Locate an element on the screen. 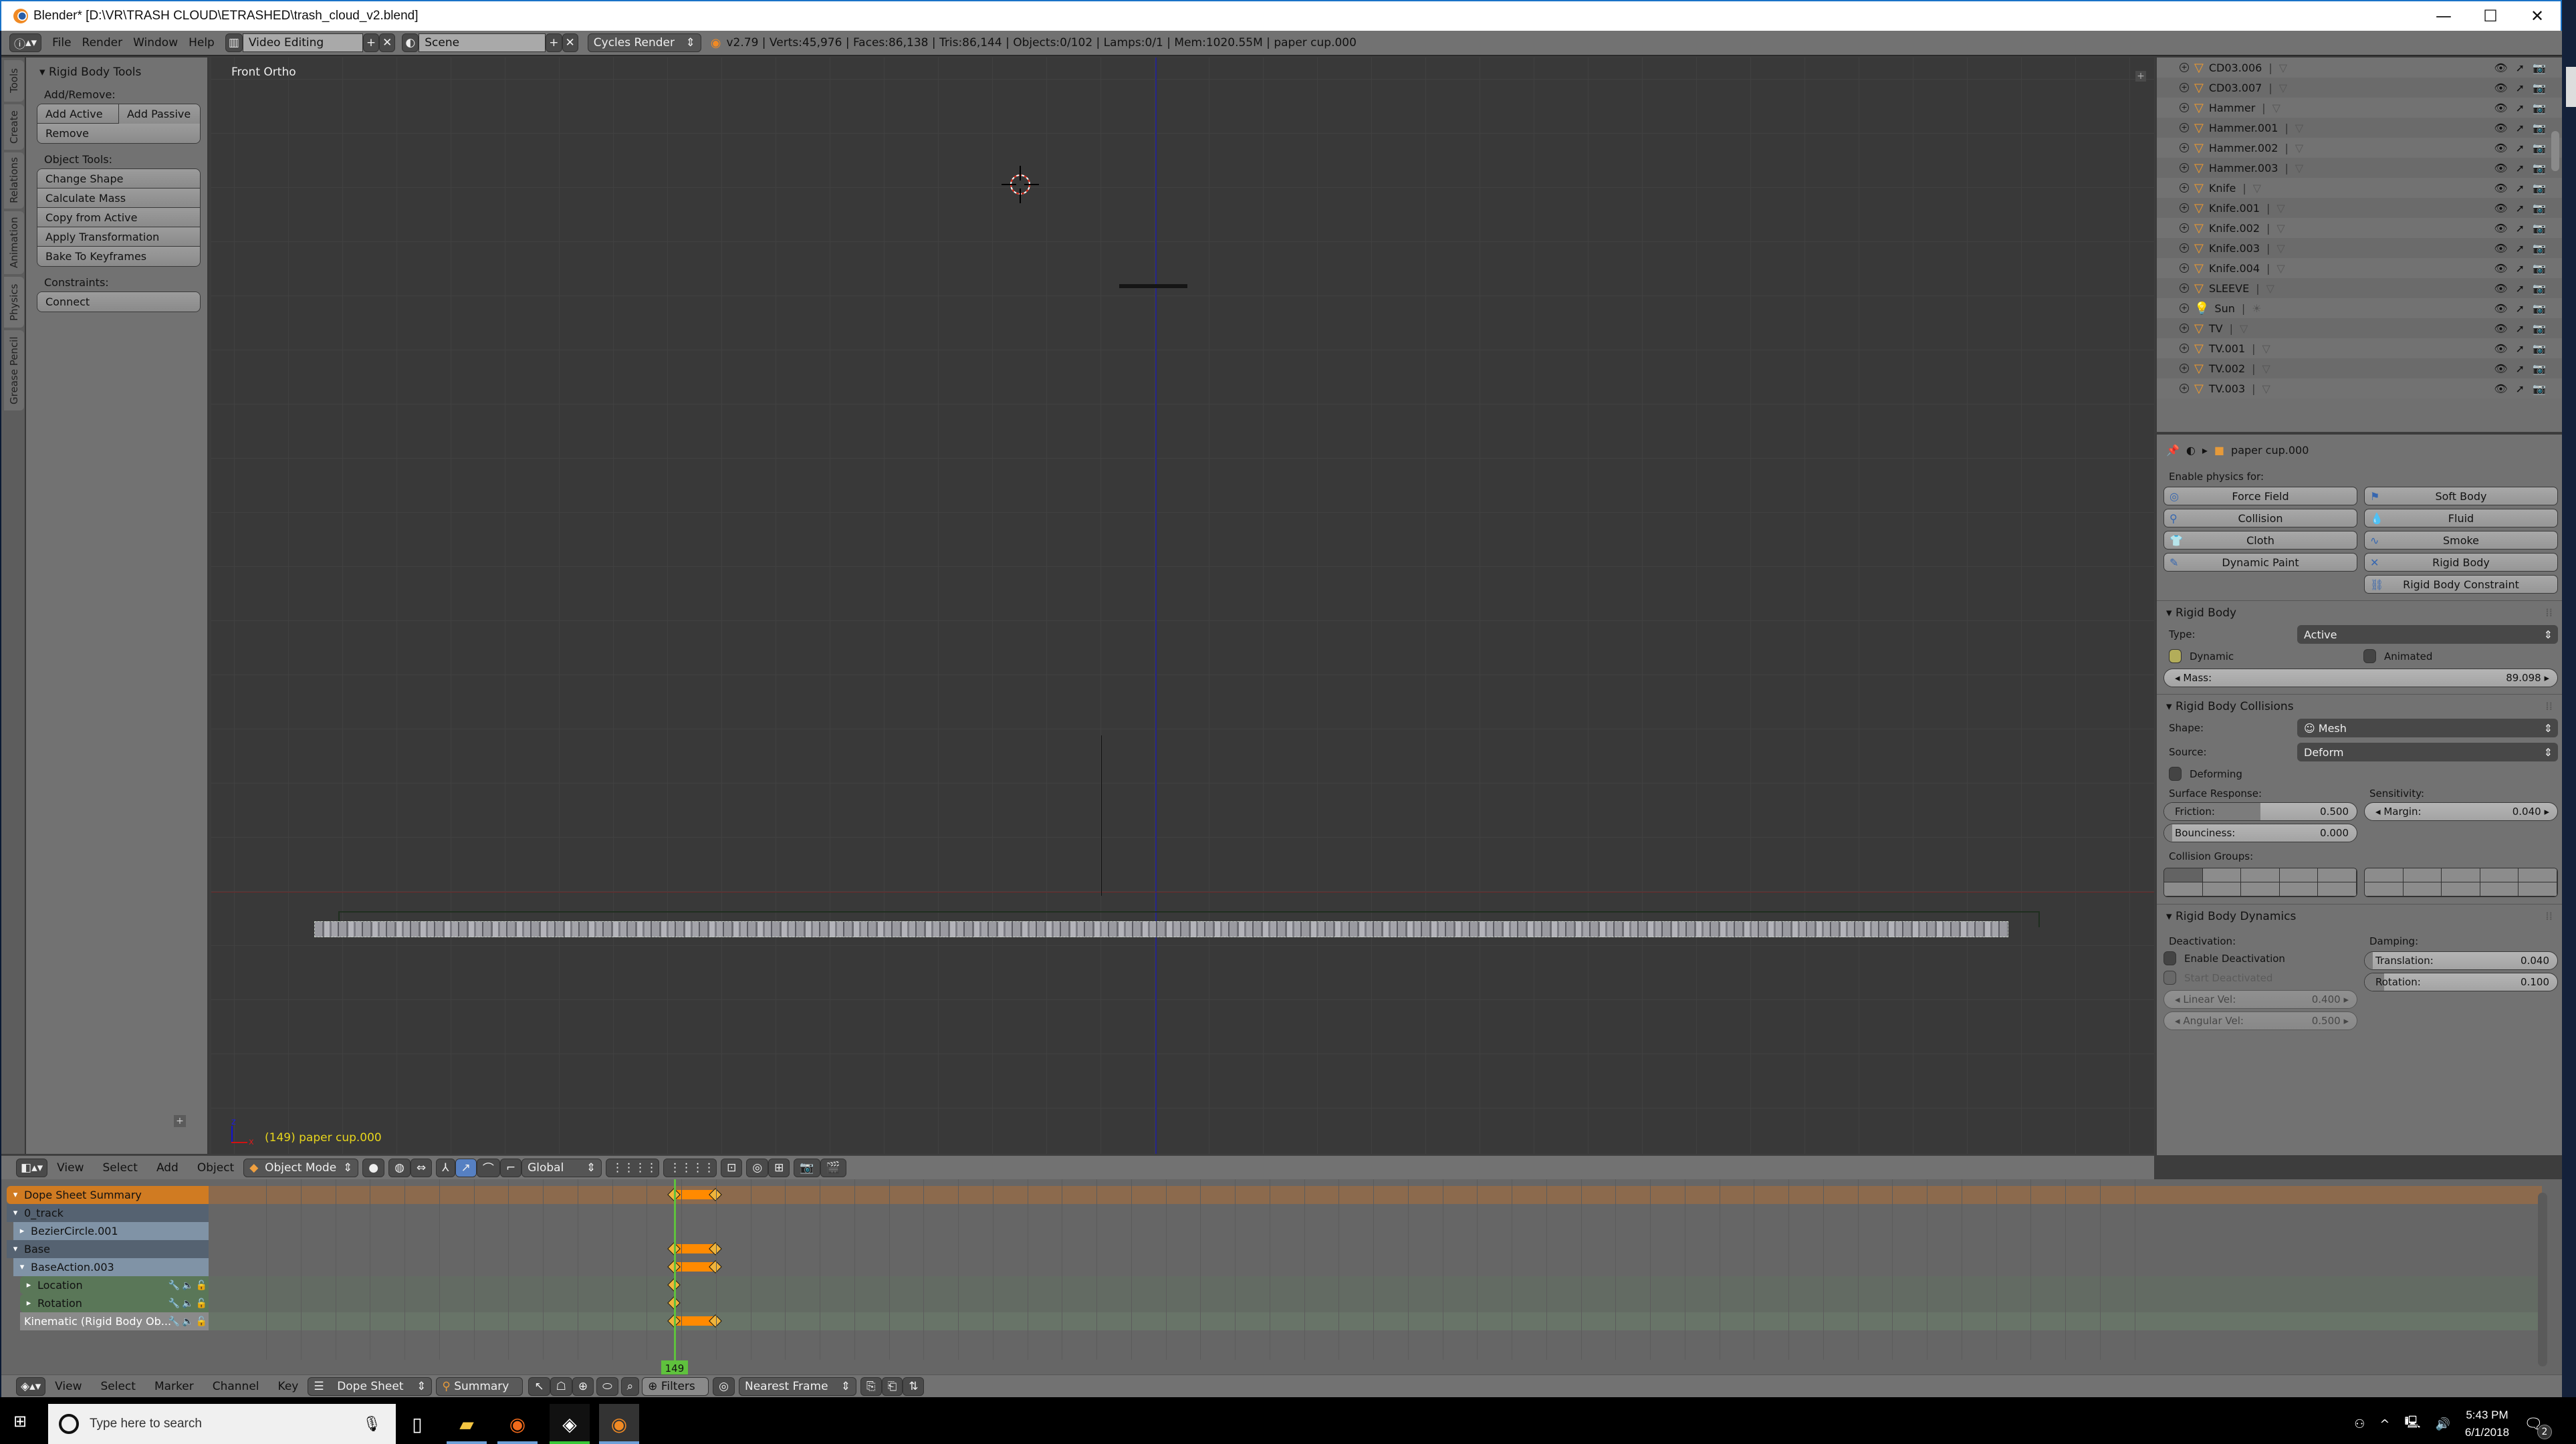  rotate-mode-button: ⌒ is located at coordinates (488, 1167).